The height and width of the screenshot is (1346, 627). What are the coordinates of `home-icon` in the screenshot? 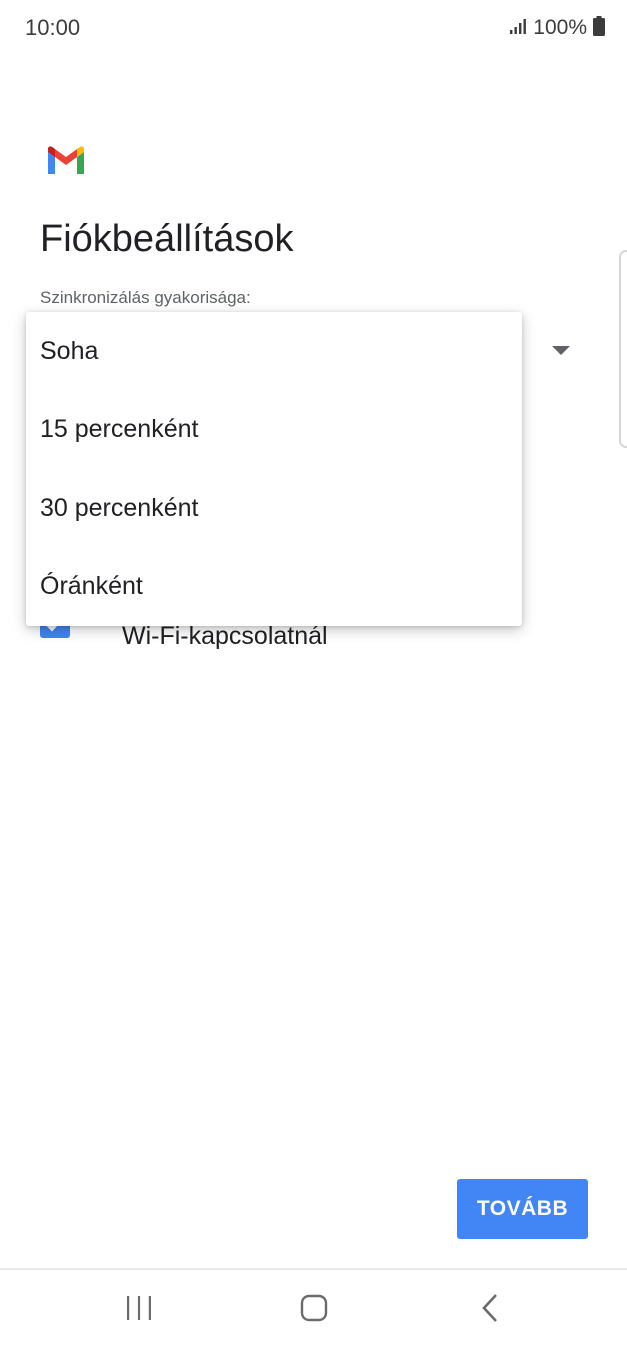 It's located at (314, 1308).